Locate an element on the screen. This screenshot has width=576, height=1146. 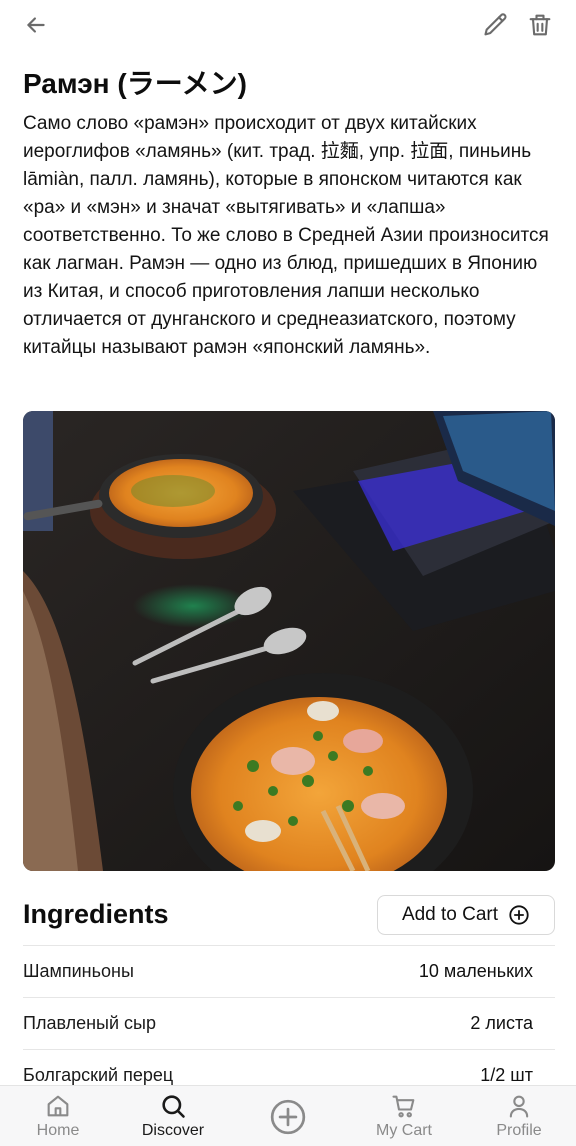
nav-my-cart-label: My Cart is located at coordinates (404, 1130).